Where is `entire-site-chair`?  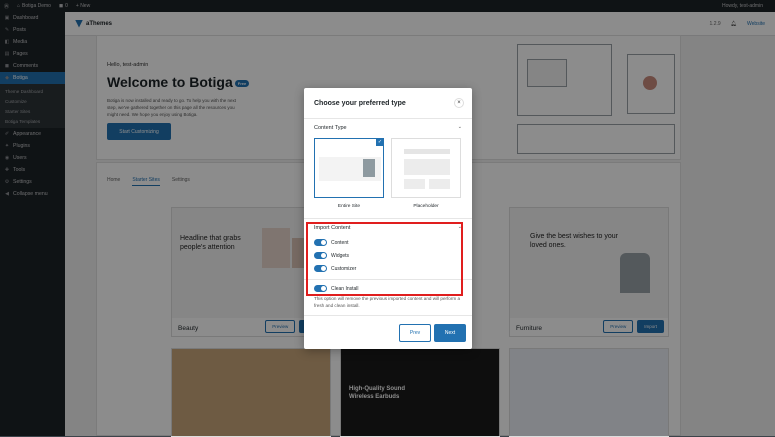 entire-site-chair is located at coordinates (369, 168).